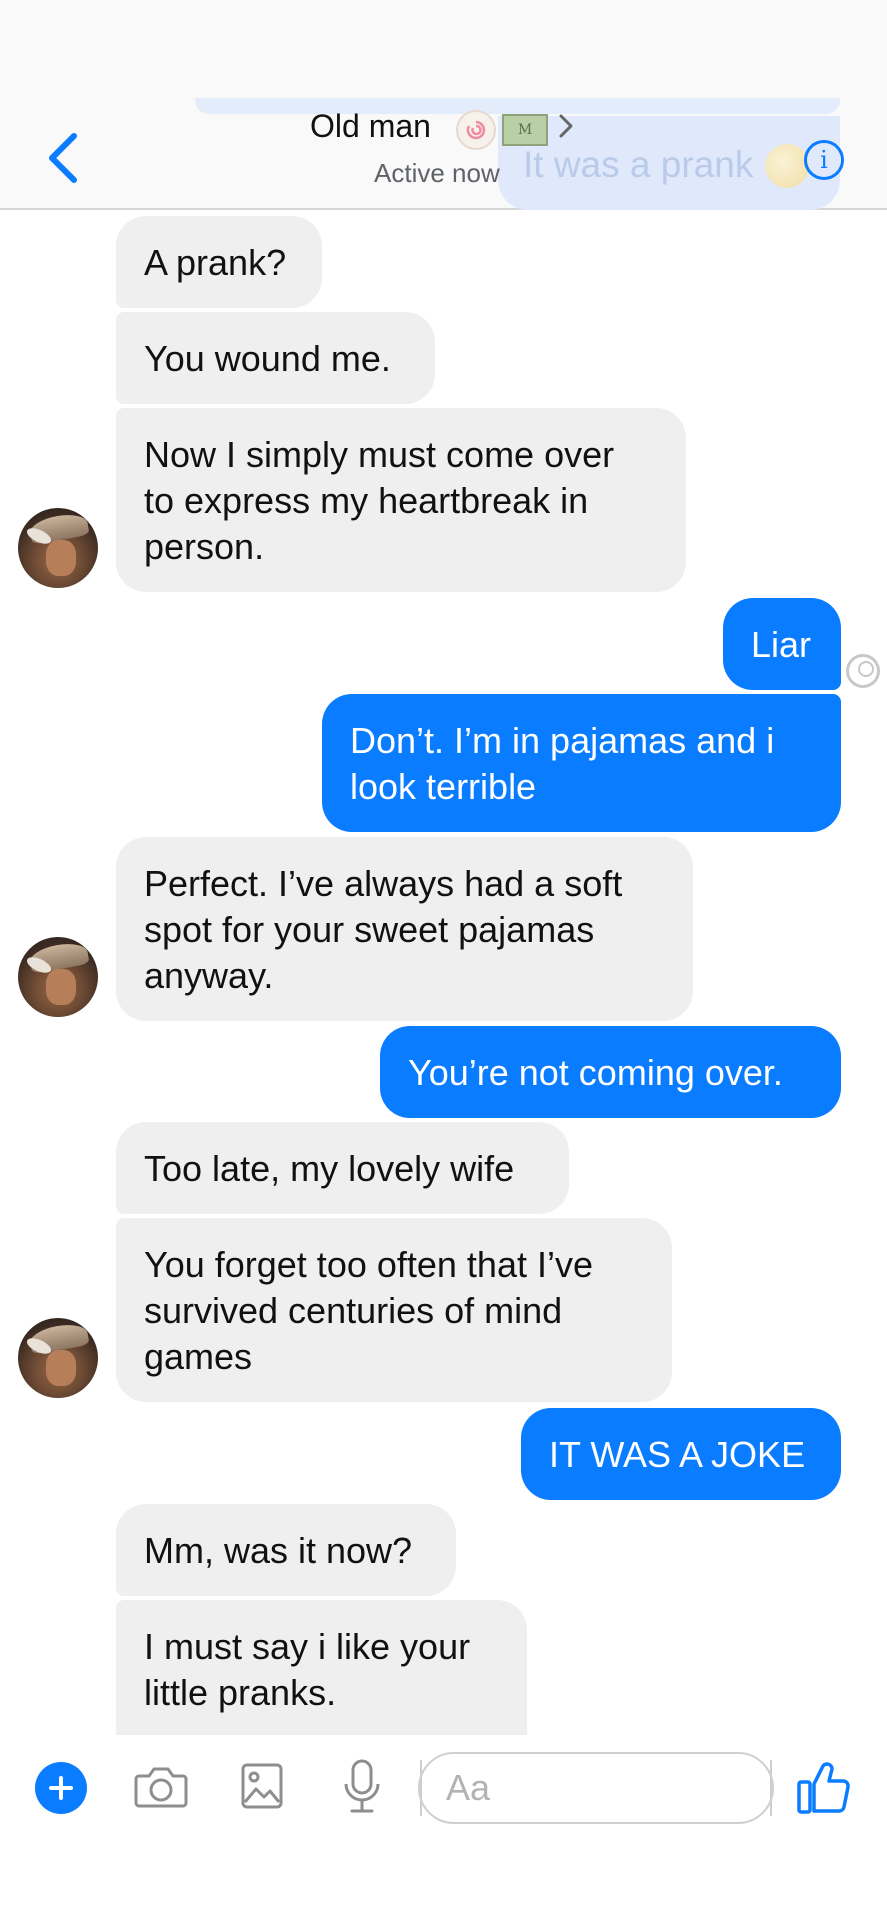  What do you see at coordinates (610, 1072) in the screenshot?
I see `message-bubble-outgoing: You’re not coming over.` at bounding box center [610, 1072].